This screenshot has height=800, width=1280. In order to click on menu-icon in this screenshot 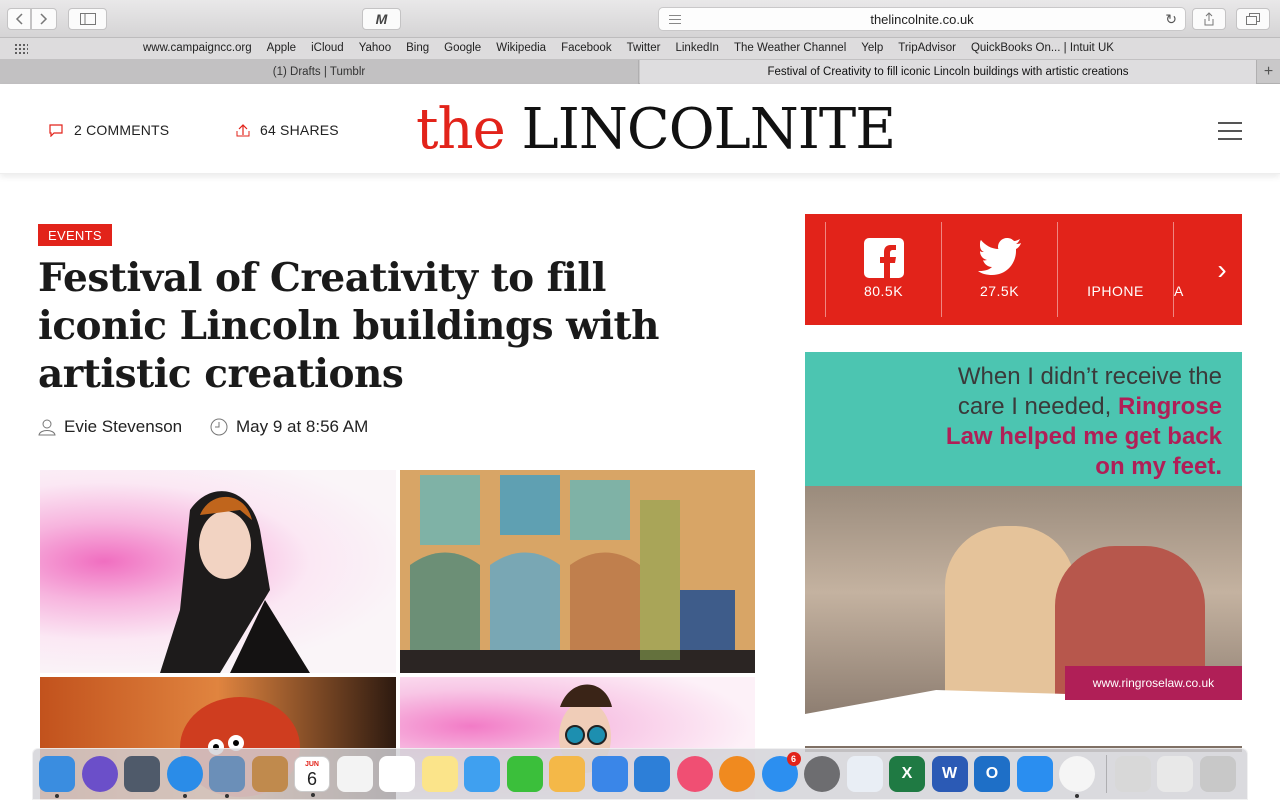, I will do `click(1230, 131)`.